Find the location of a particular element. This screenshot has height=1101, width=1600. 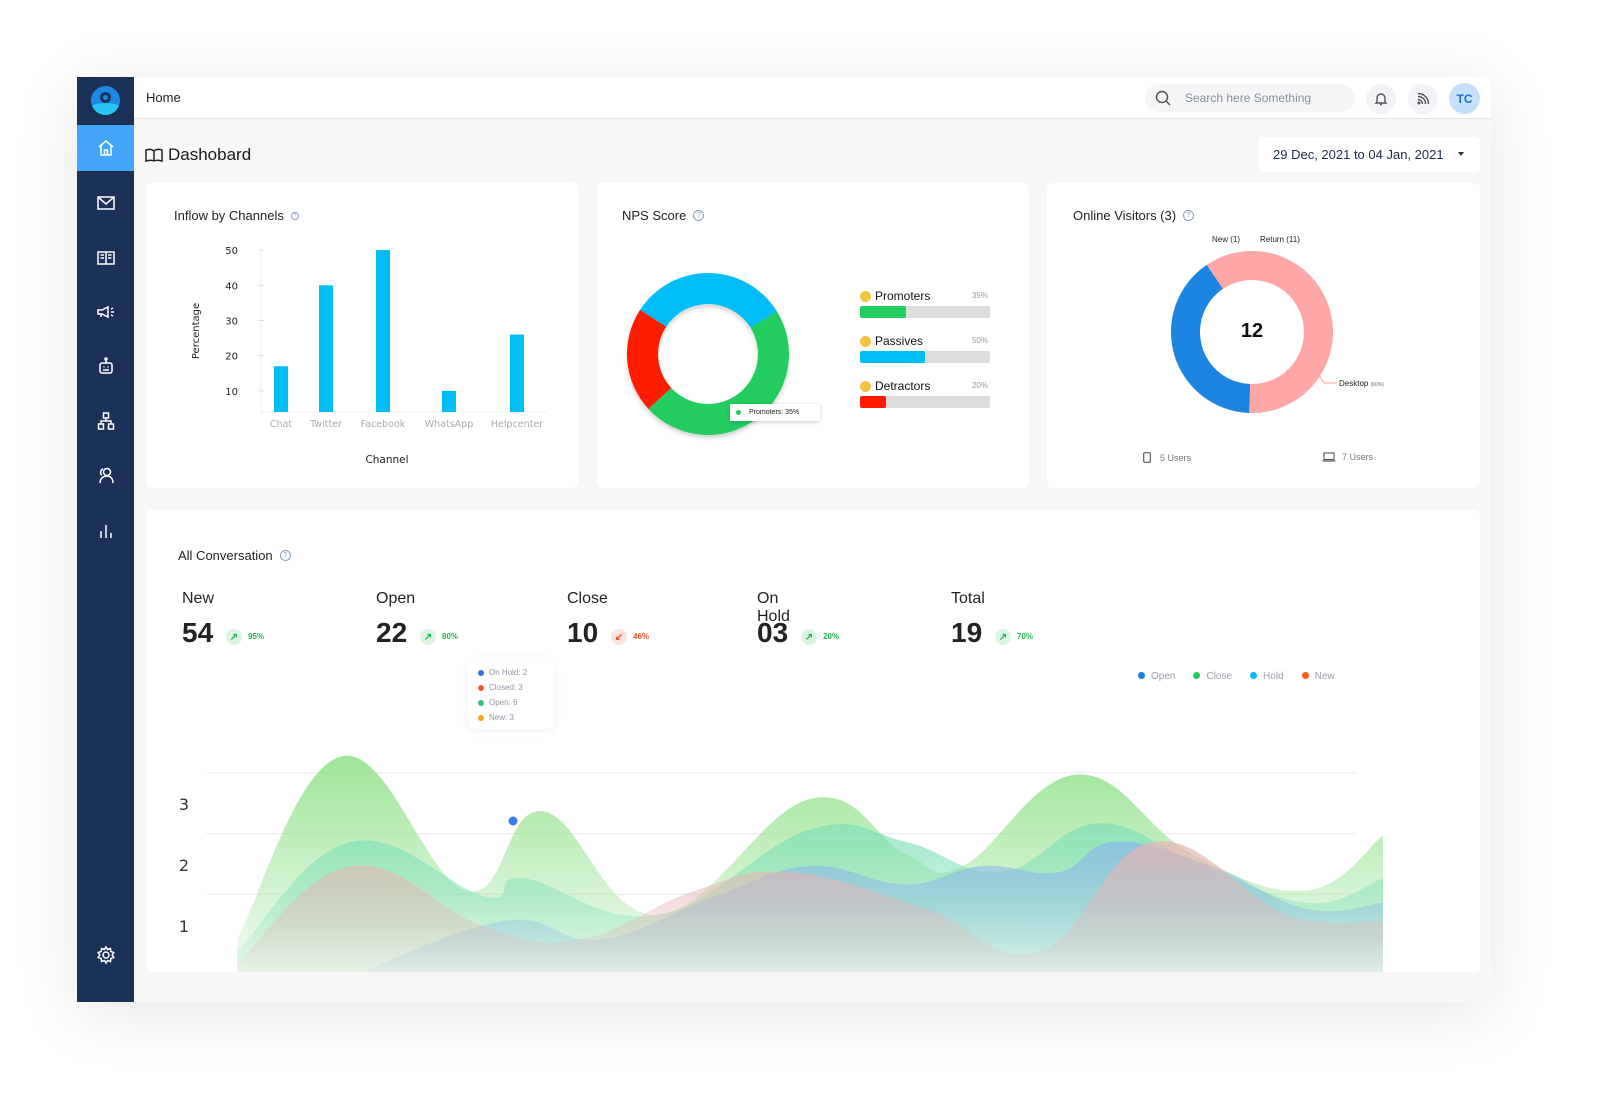

date-range-picker: 29 Dec, 2021 to 04 Jan, 2021 is located at coordinates (1369, 154).